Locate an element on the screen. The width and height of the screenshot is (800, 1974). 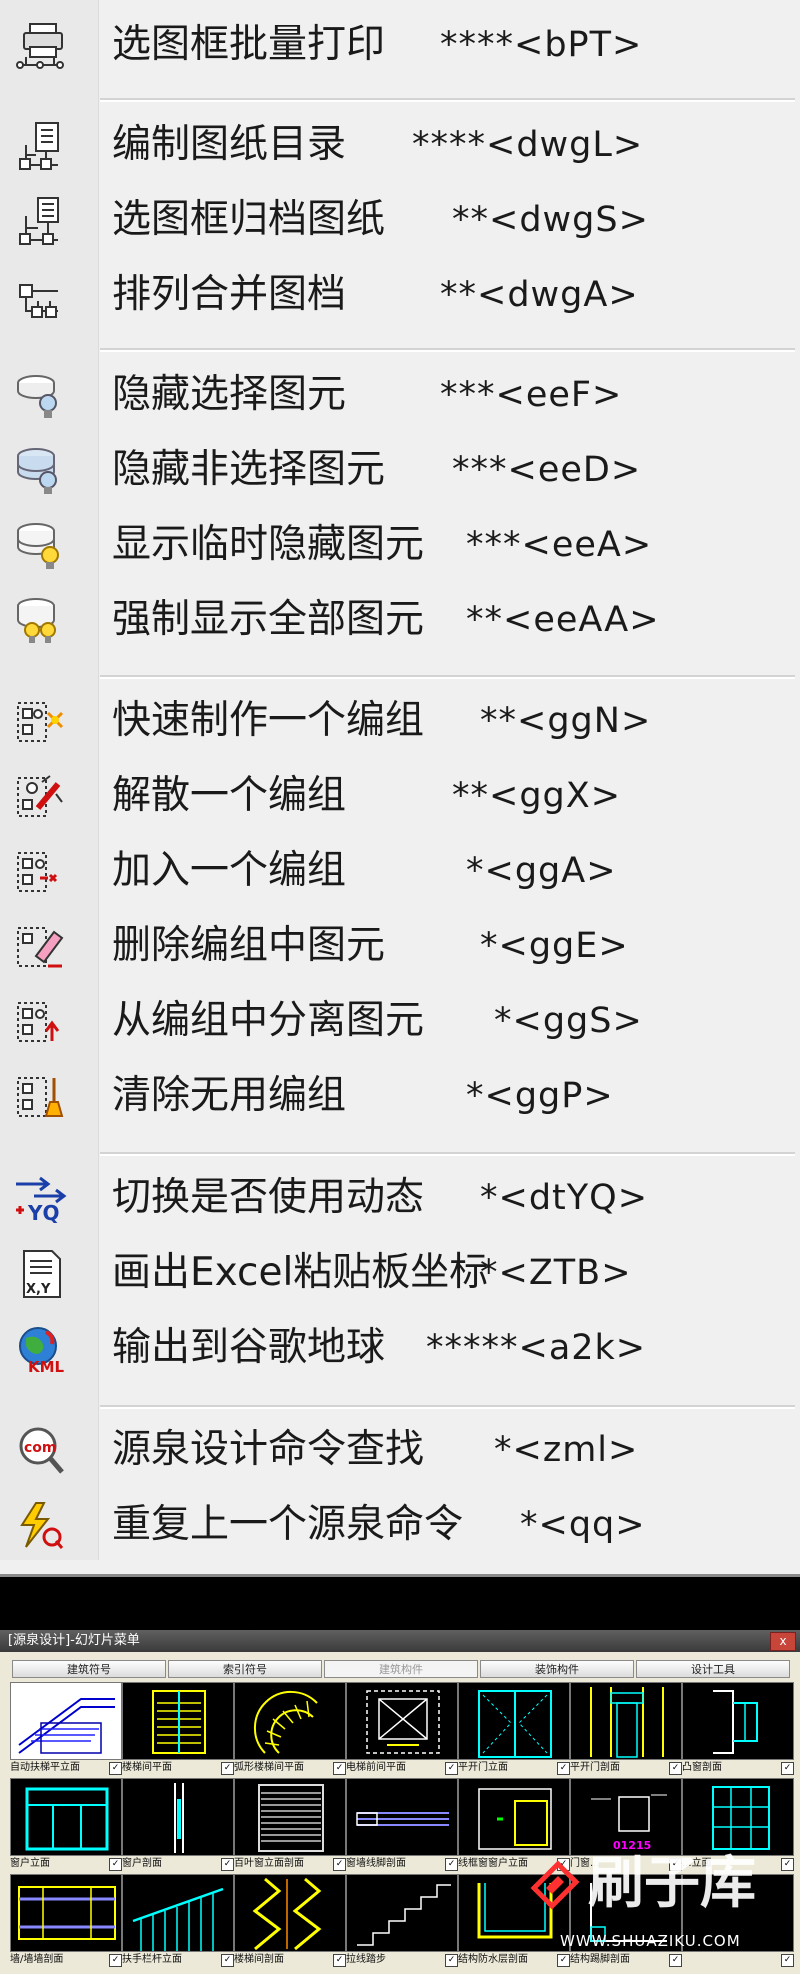
menu-item-shortcut: **<dwgA> is located at coordinates (539, 295).